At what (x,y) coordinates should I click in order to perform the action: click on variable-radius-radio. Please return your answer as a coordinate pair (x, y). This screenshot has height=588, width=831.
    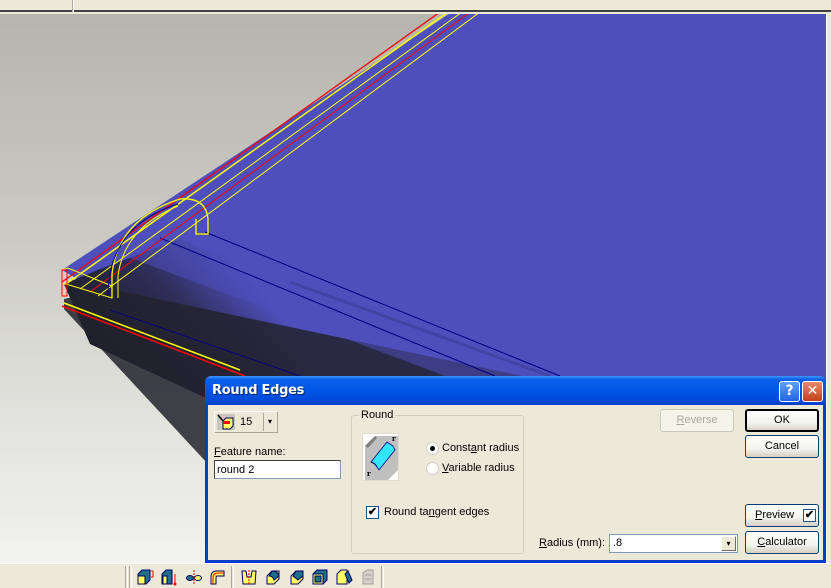
    Looking at the image, I should click on (432, 468).